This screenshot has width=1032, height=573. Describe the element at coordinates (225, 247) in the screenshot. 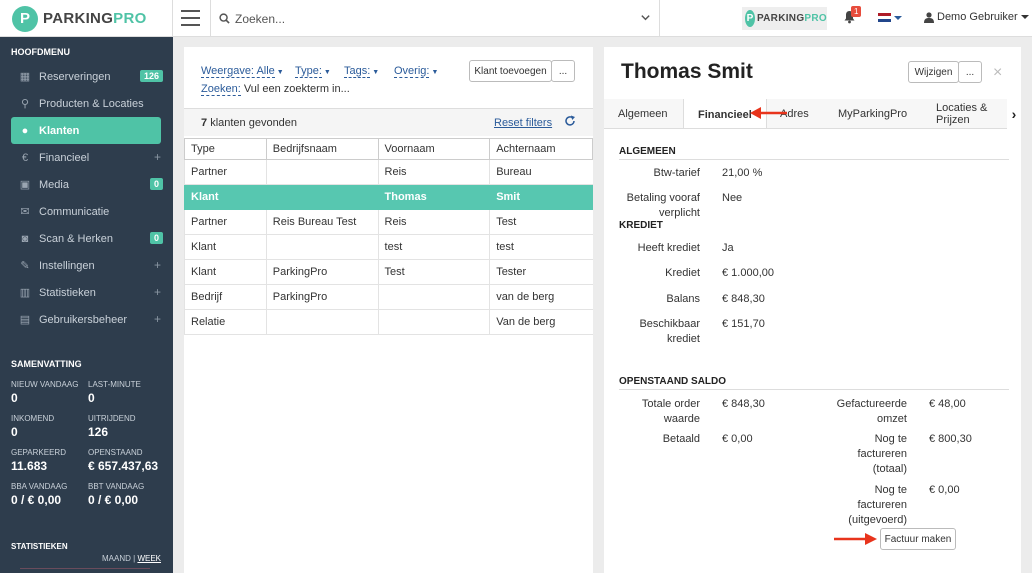

I see `table-cell: Klant` at that location.